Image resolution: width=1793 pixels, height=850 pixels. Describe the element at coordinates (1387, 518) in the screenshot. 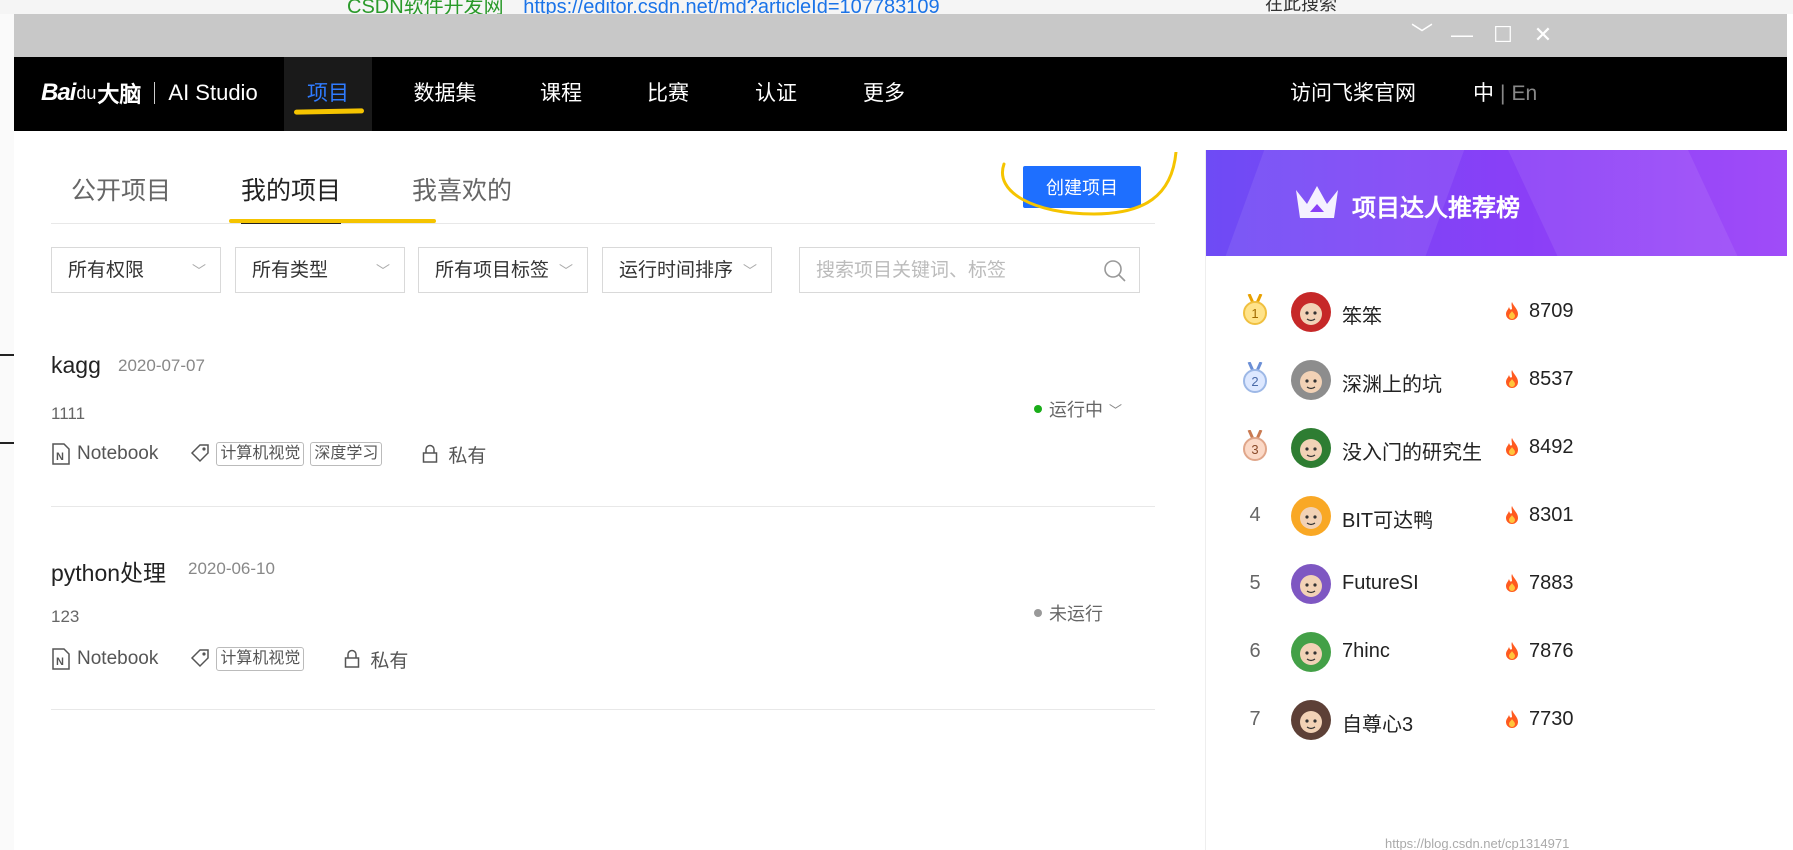

I see `user-name: BIT可达鸭` at that location.